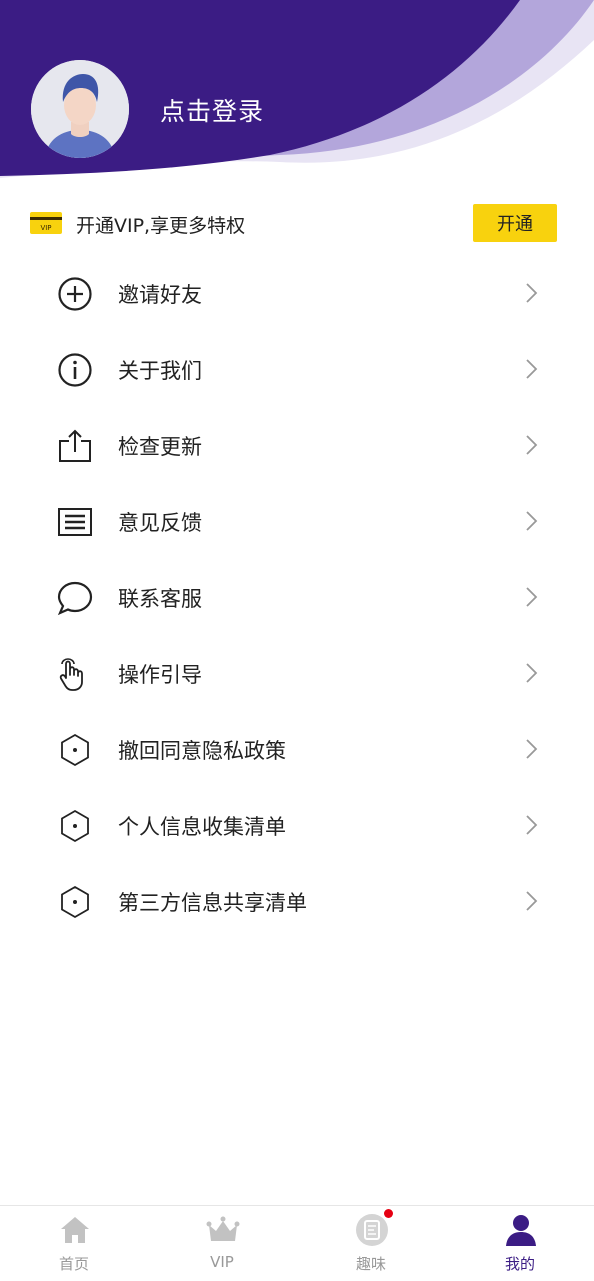 This screenshot has width=594, height=1281. Describe the element at coordinates (297, 673) in the screenshot. I see `menu-item-operation-guide: 操作引导` at that location.